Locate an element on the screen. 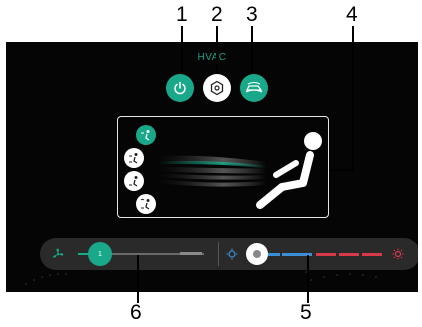 The height and width of the screenshot is (327, 422). fan-speed-value: 1 is located at coordinates (100, 254).